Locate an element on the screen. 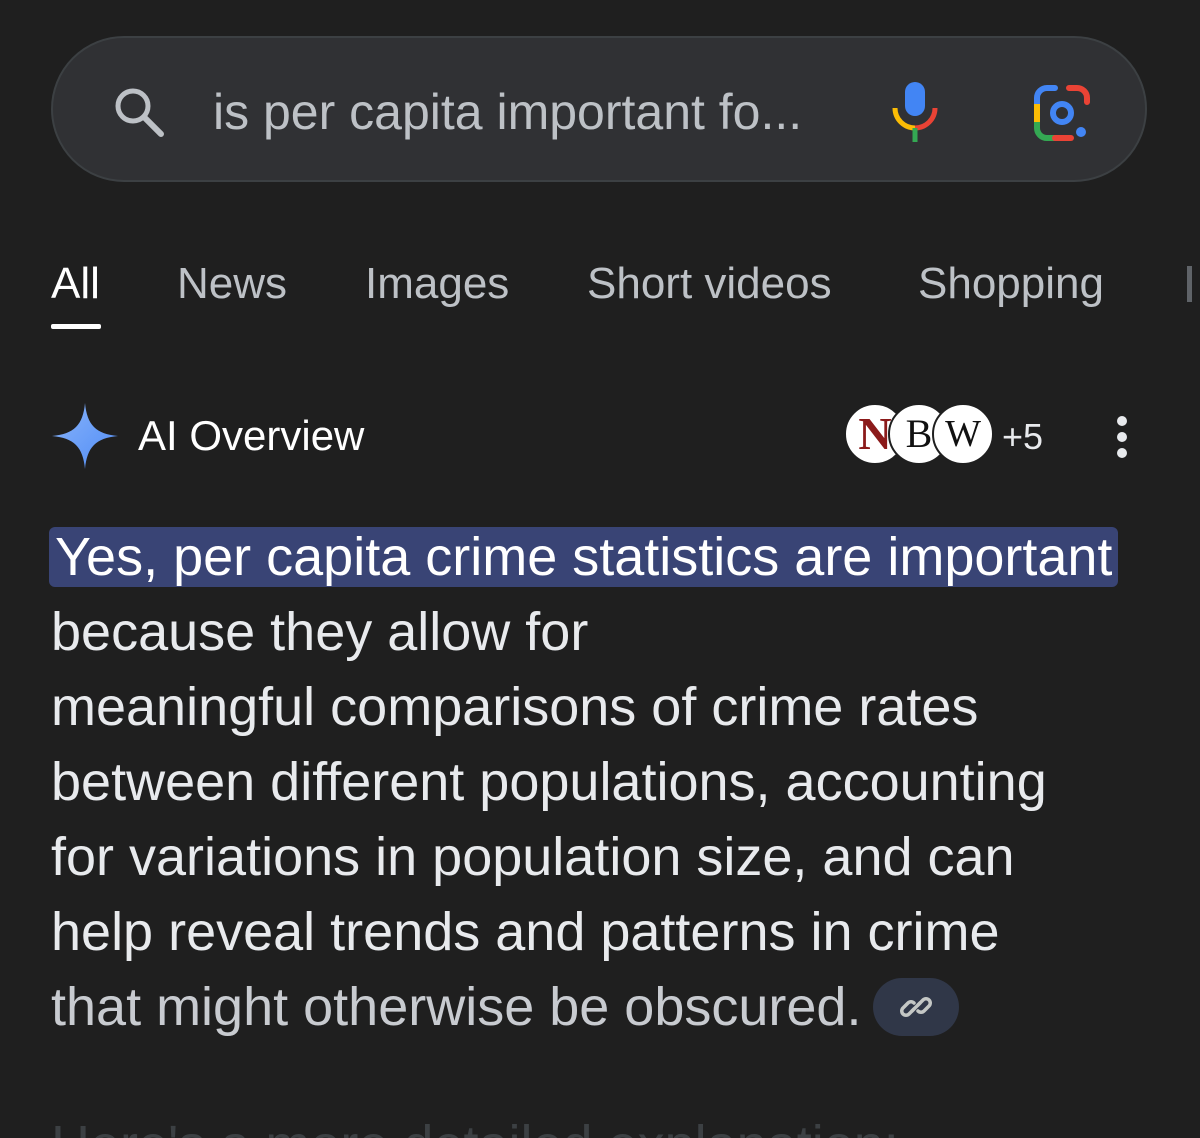  tab-images: Images is located at coordinates (437, 284).